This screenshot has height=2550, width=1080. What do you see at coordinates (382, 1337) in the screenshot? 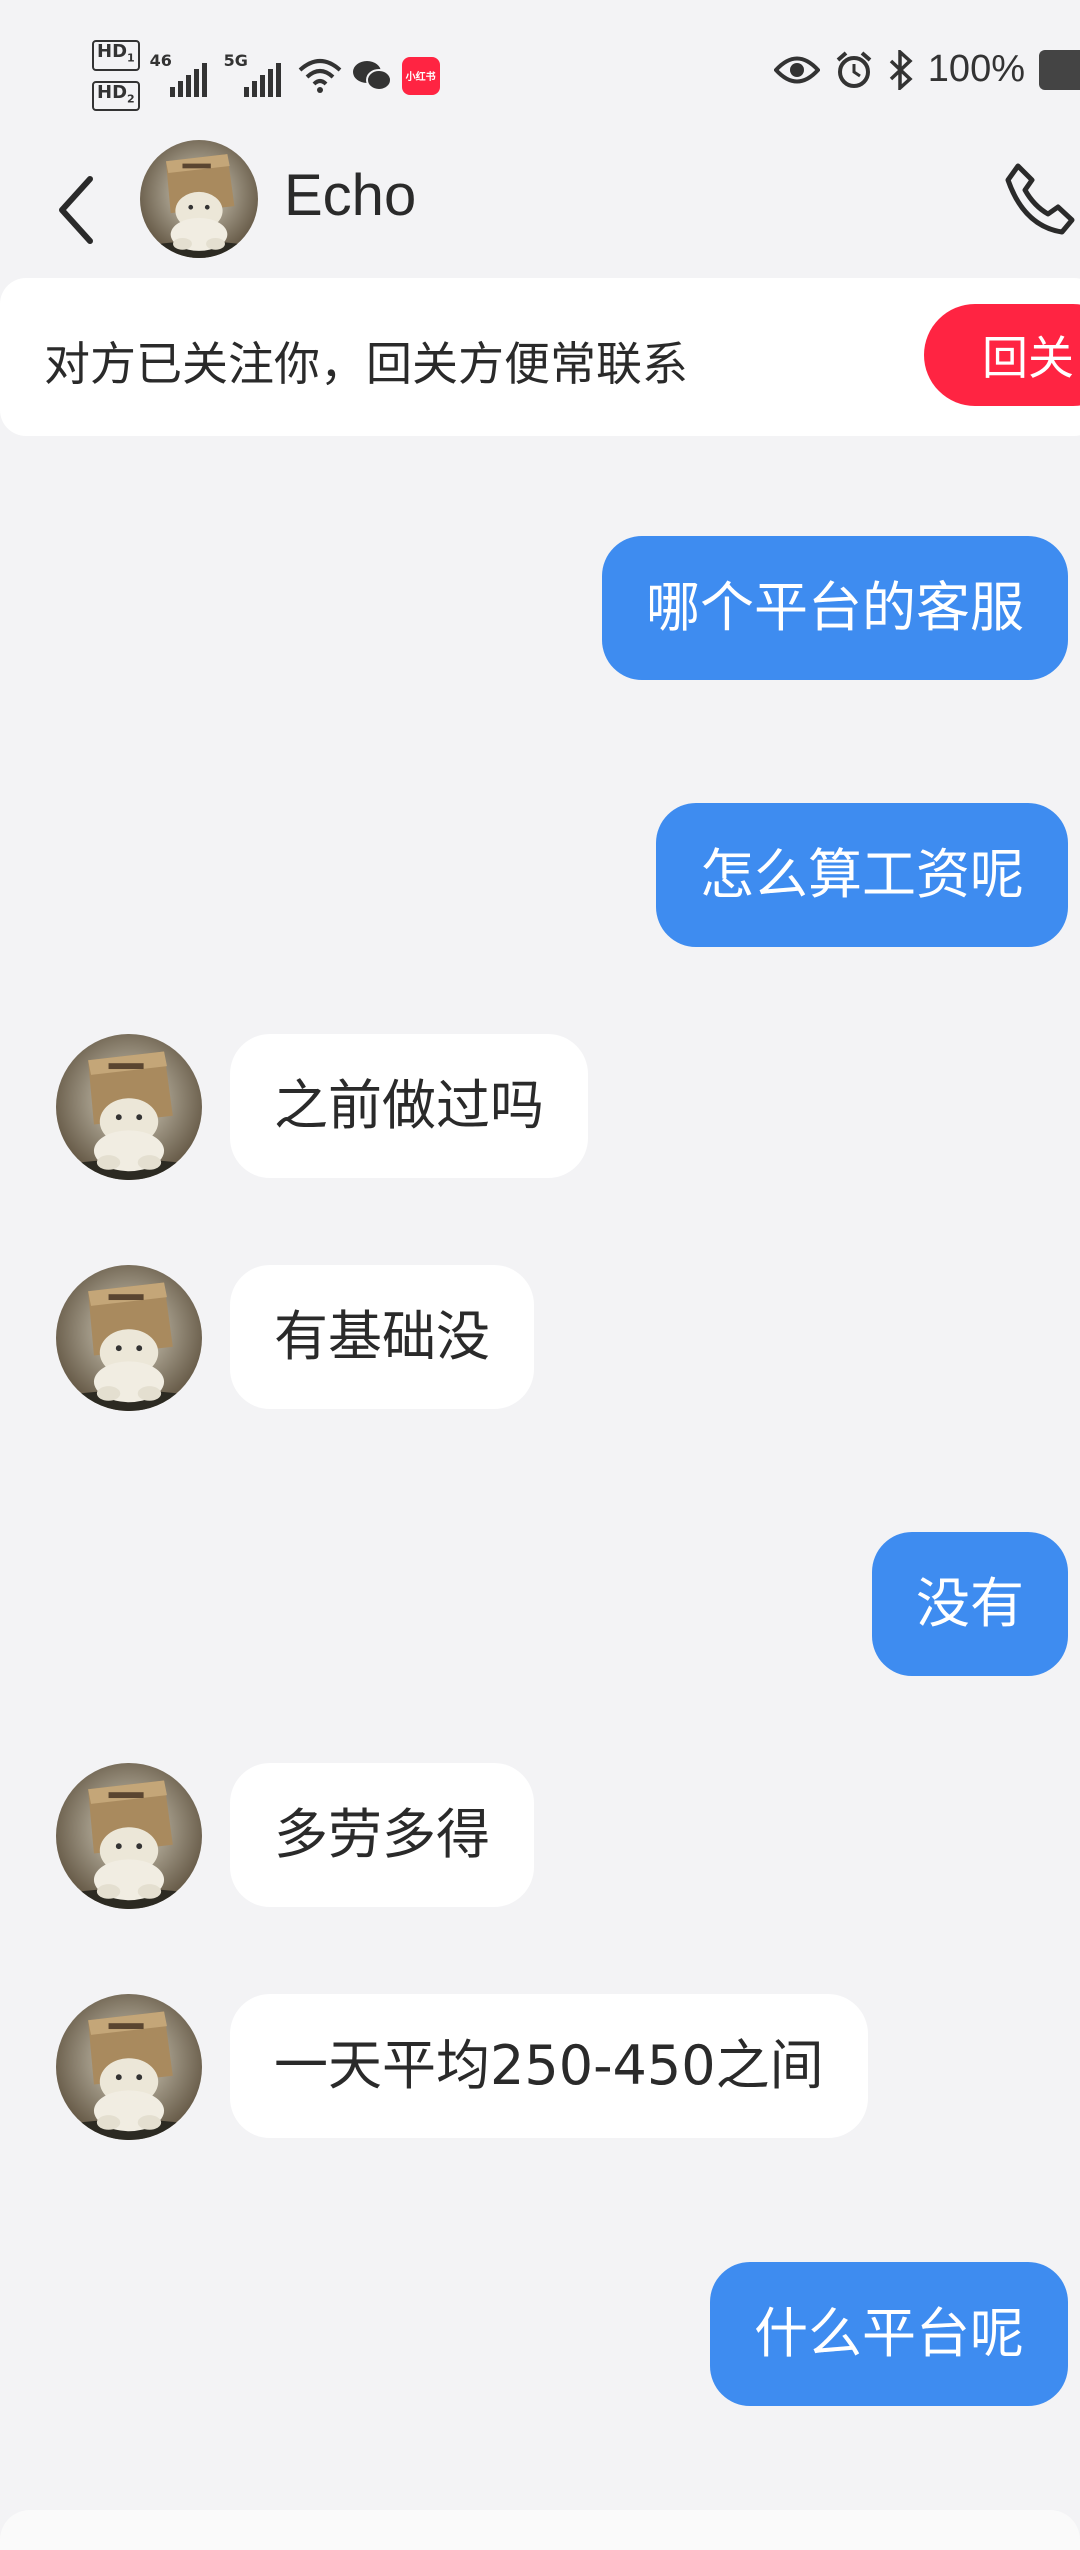
I see `message-bubble-incoming: 有基础没` at bounding box center [382, 1337].